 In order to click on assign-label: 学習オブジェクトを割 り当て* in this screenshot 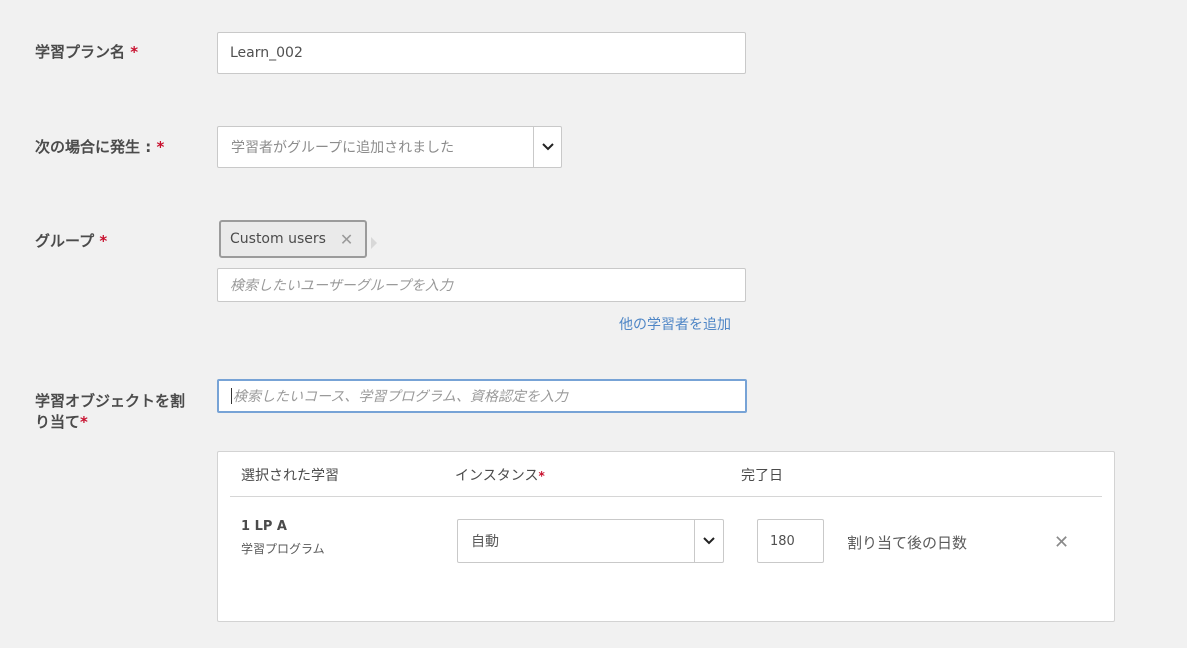, I will do `click(110, 411)`.